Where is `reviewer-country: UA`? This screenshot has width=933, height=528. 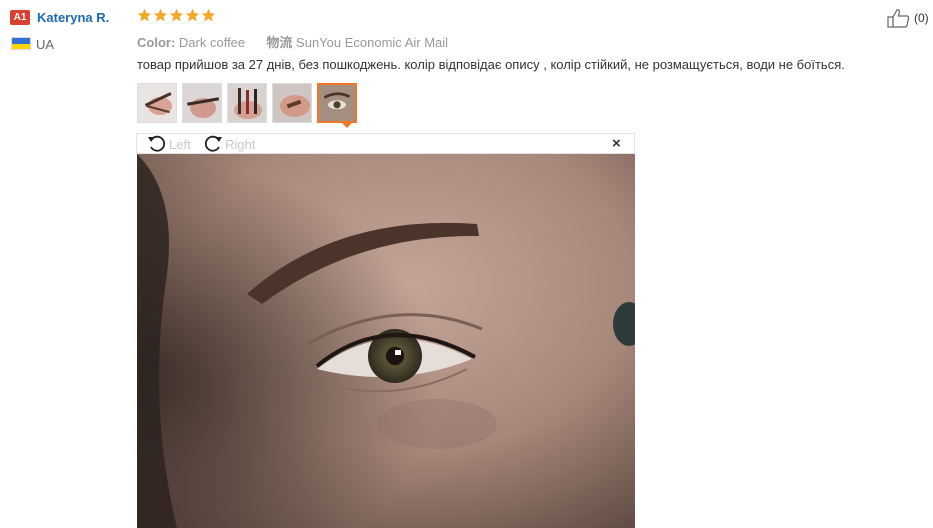 reviewer-country: UA is located at coordinates (45, 44).